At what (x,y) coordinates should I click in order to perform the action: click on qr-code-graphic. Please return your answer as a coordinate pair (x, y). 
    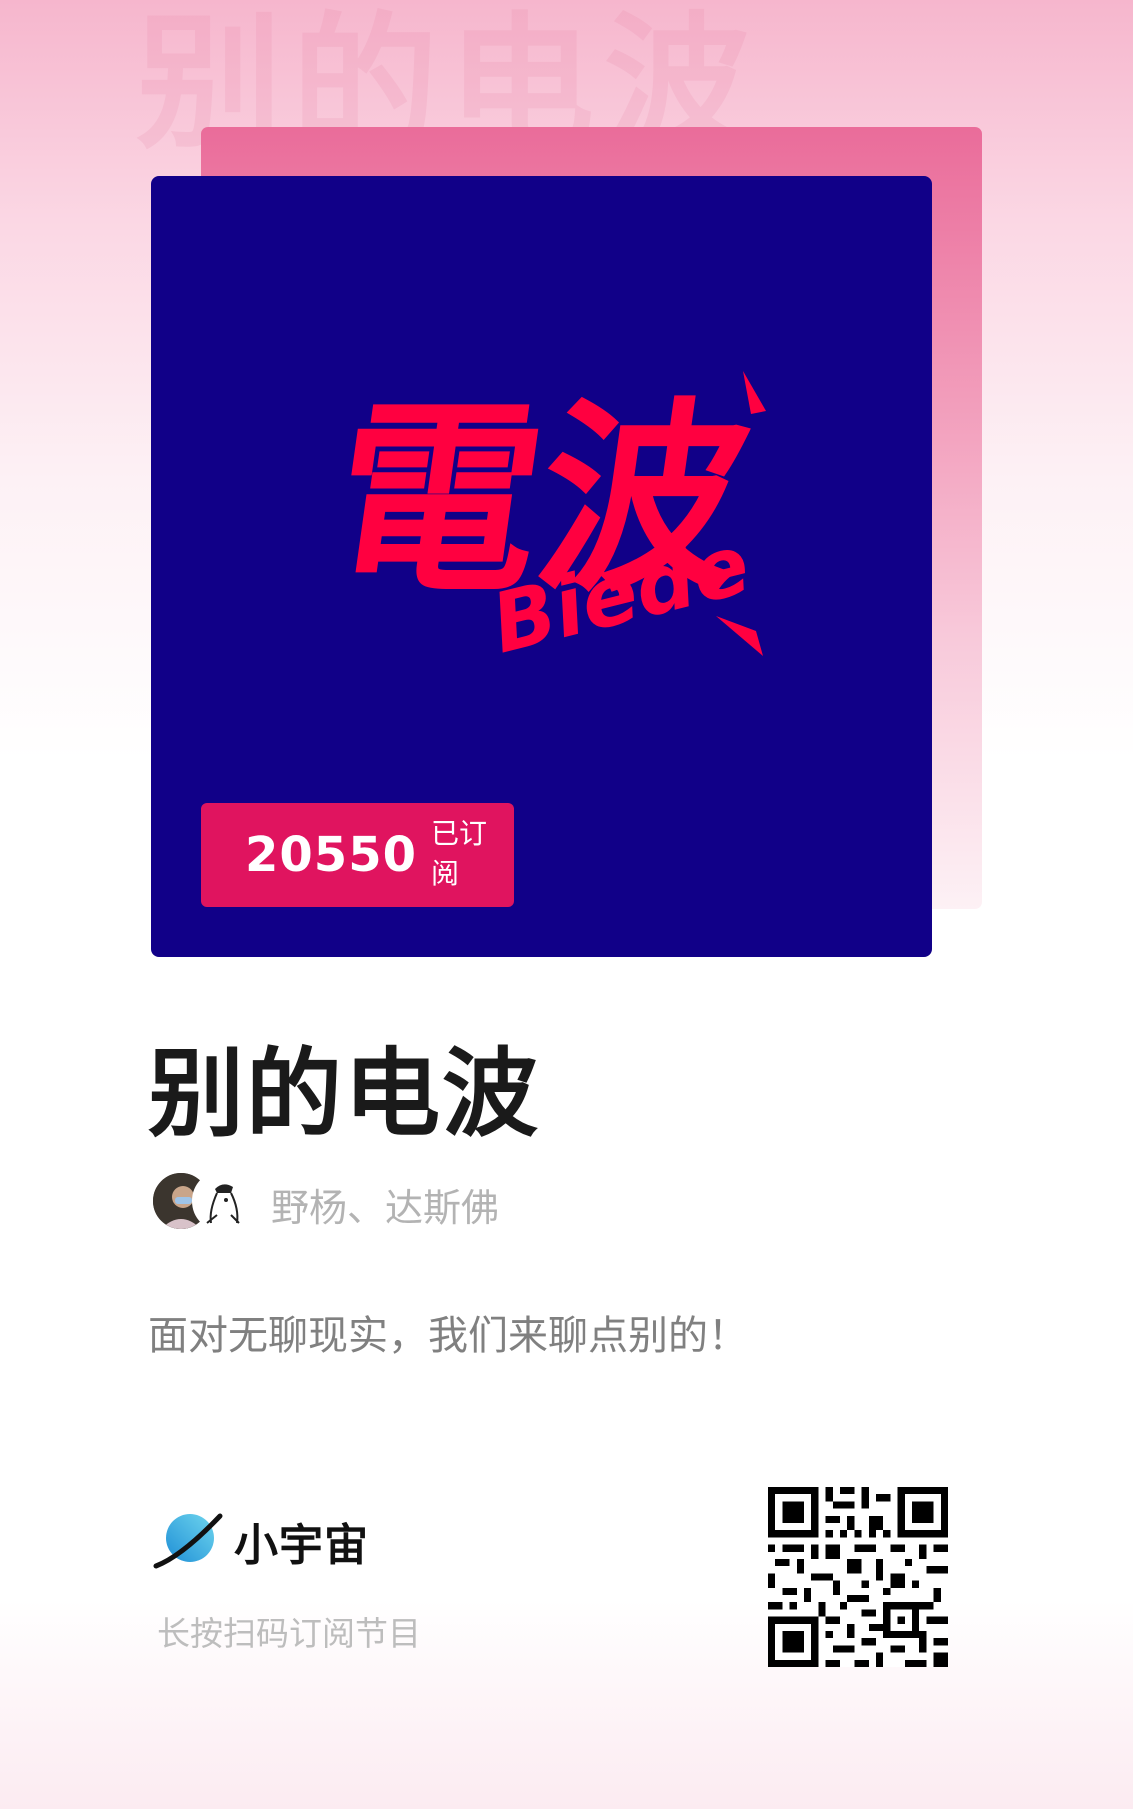
    Looking at the image, I should click on (858, 1577).